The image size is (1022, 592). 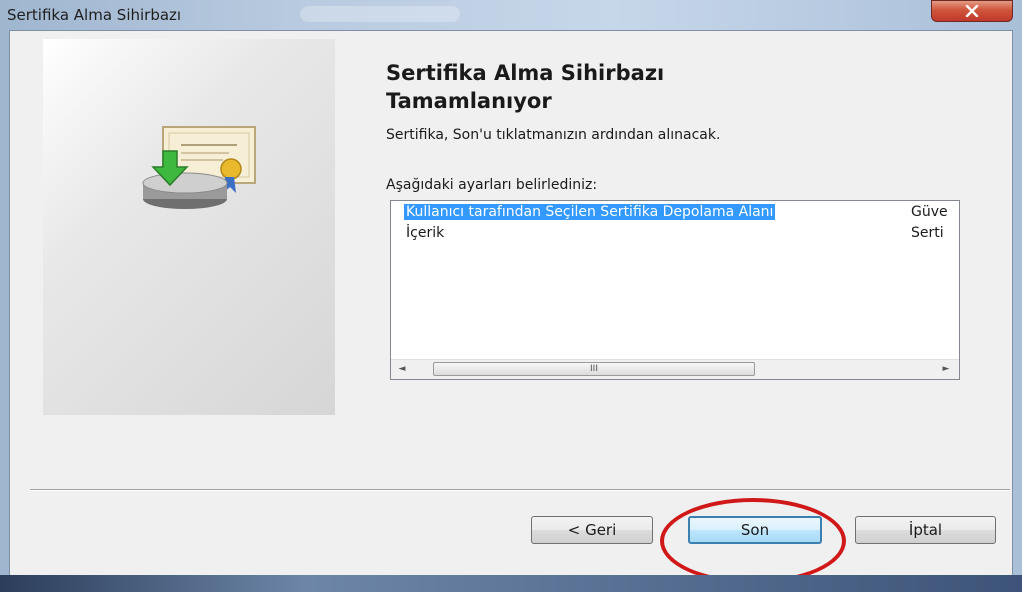 I want to click on certificate-install-icon, so click(x=199, y=167).